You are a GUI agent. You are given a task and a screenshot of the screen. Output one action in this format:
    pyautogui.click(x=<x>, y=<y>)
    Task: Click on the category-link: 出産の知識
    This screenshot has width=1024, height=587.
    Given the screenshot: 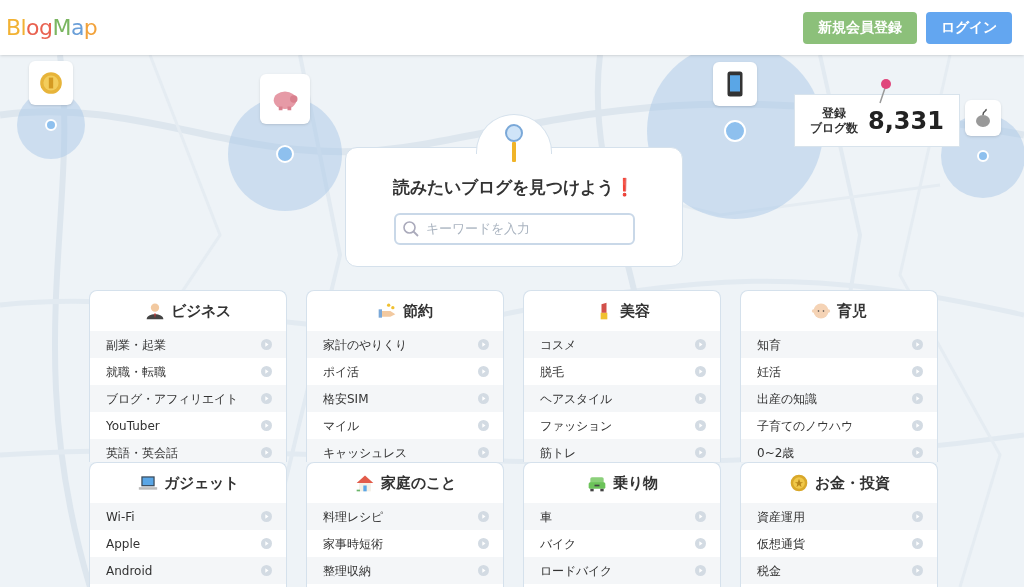 What is the action you would take?
    pyautogui.click(x=839, y=398)
    